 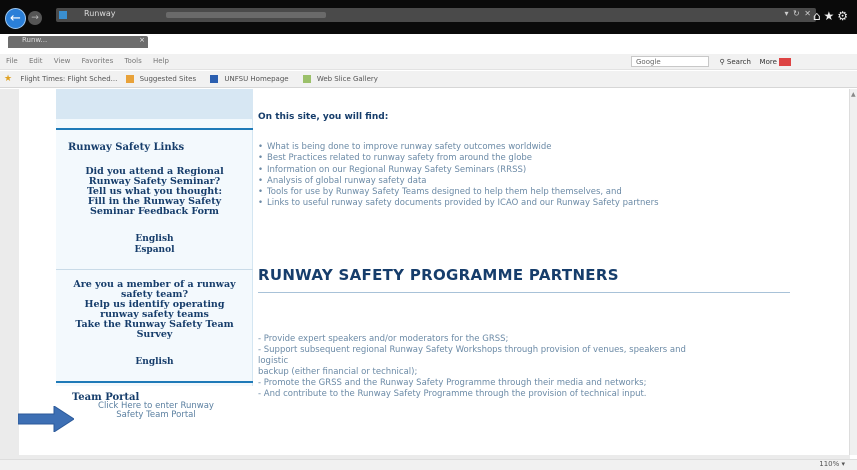 What do you see at coordinates (8, 79) in the screenshot?
I see `favorites-star-icon: ★` at bounding box center [8, 79].